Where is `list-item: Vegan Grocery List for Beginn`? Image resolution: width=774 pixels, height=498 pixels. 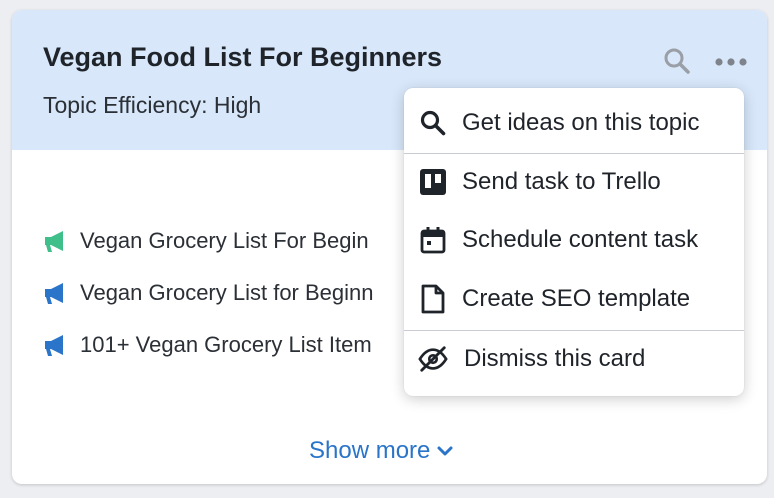 list-item: Vegan Grocery List for Beginn is located at coordinates (208, 293).